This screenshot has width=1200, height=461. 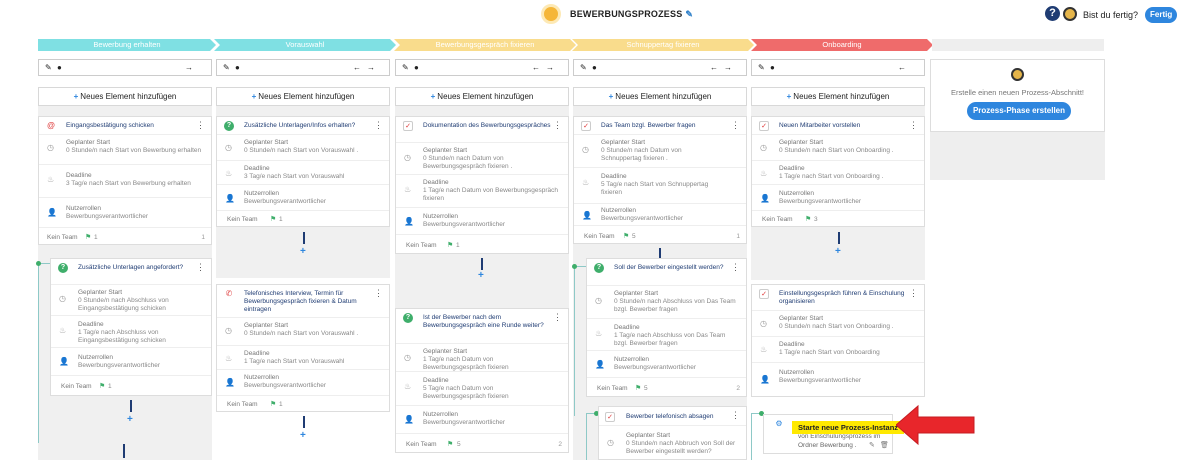 I want to click on task-title: Dokumentation des Bewerbungsgespräches, so click(x=482, y=123).